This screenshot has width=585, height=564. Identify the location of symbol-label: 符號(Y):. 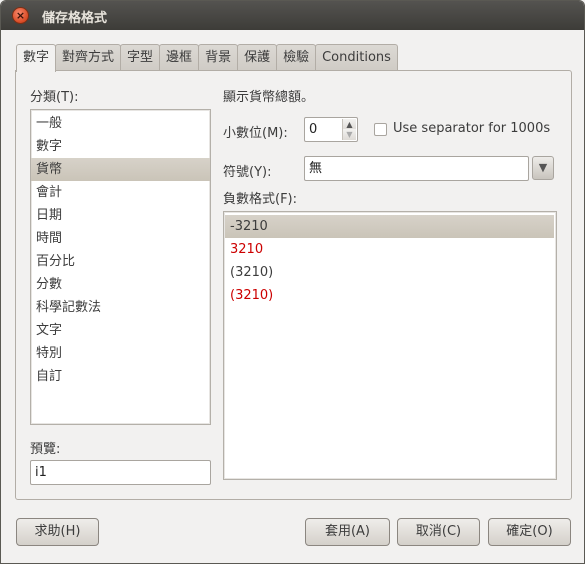
(247, 172).